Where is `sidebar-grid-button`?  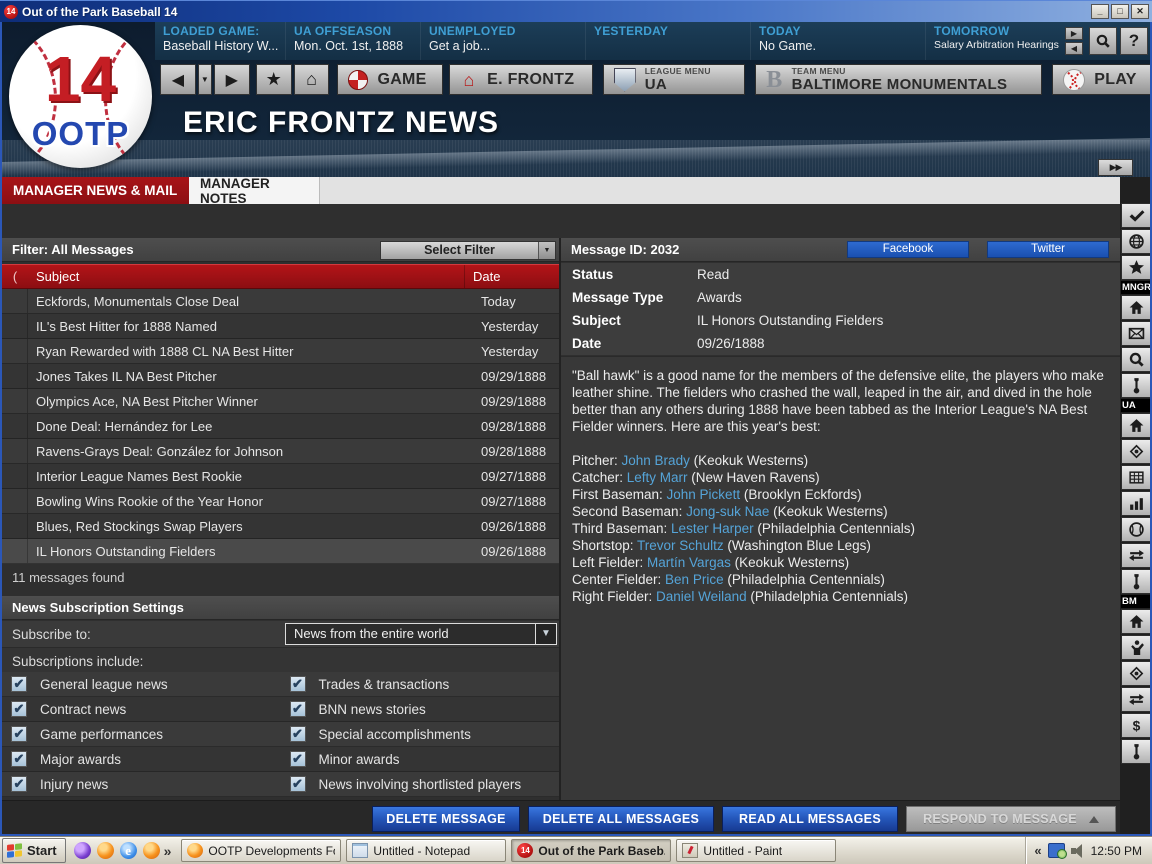
sidebar-grid-button is located at coordinates (1135, 477).